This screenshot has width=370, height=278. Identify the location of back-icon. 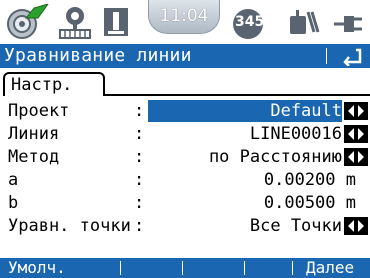
(351, 56).